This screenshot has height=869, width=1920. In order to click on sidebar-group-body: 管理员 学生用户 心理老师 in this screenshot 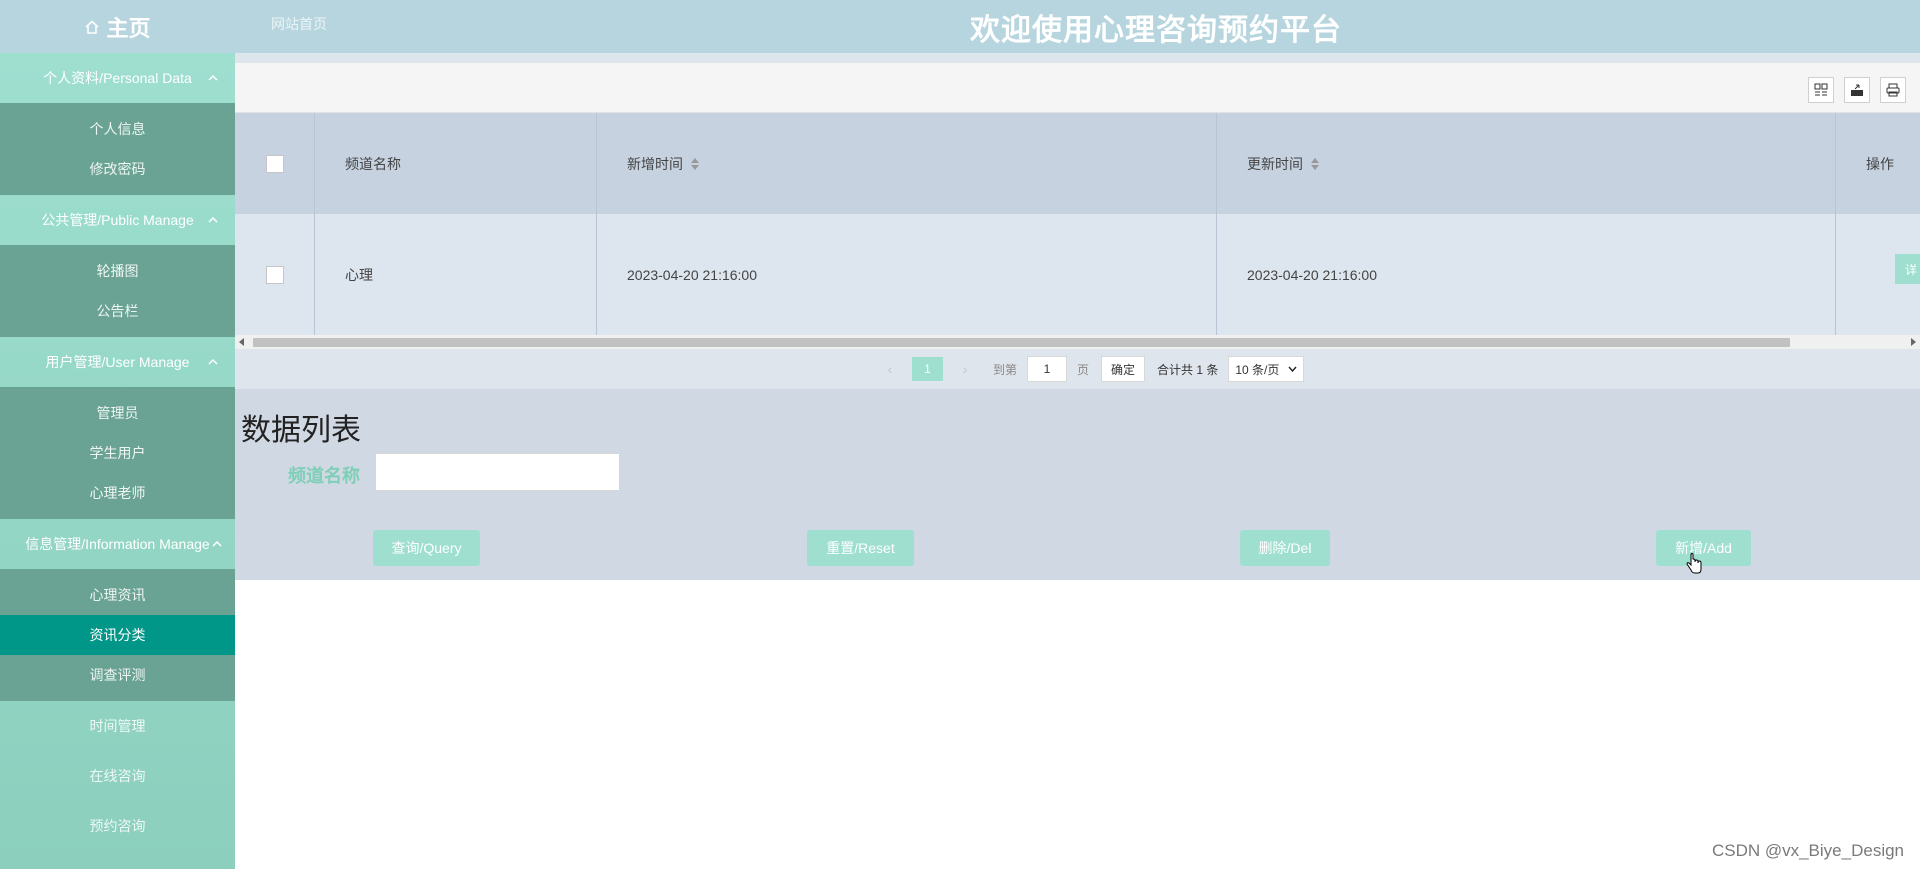, I will do `click(117, 453)`.